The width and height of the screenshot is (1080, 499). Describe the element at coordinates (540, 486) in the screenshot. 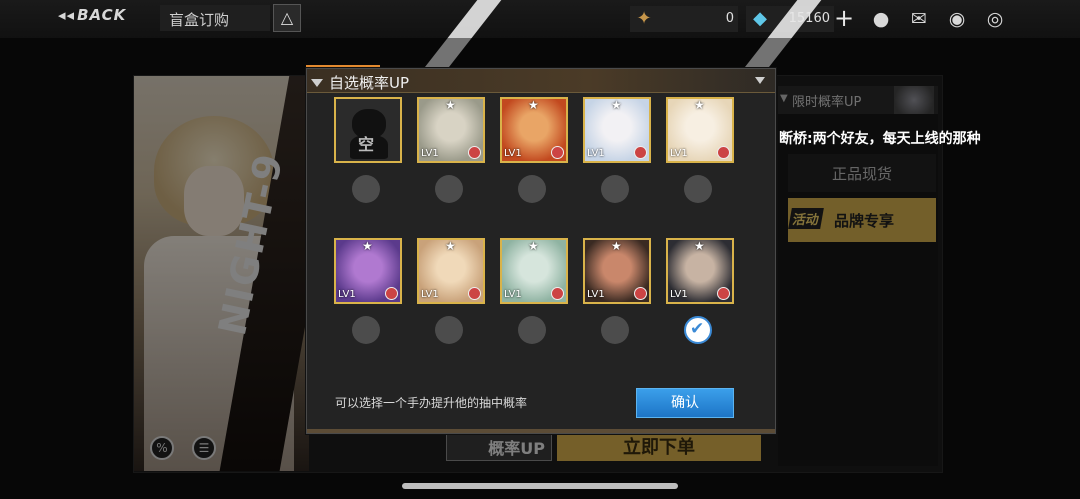

I see `home-indicator` at that location.